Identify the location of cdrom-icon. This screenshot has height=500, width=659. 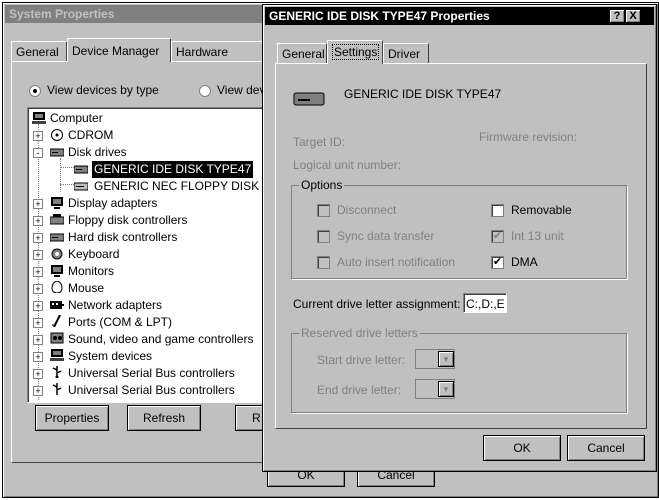
(57, 135).